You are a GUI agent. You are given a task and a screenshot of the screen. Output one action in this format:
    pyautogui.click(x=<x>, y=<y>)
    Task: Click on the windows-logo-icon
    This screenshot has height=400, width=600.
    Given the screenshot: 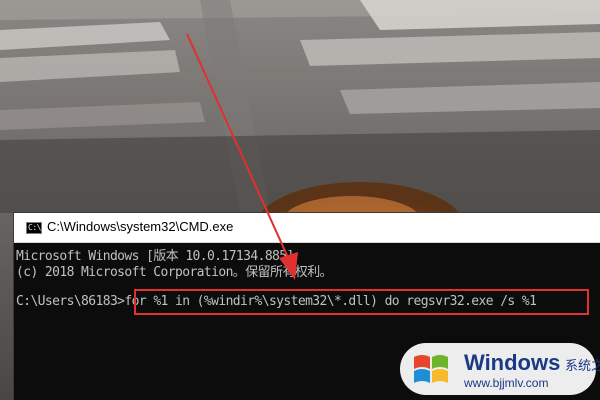 What is the action you would take?
    pyautogui.click(x=431, y=369)
    